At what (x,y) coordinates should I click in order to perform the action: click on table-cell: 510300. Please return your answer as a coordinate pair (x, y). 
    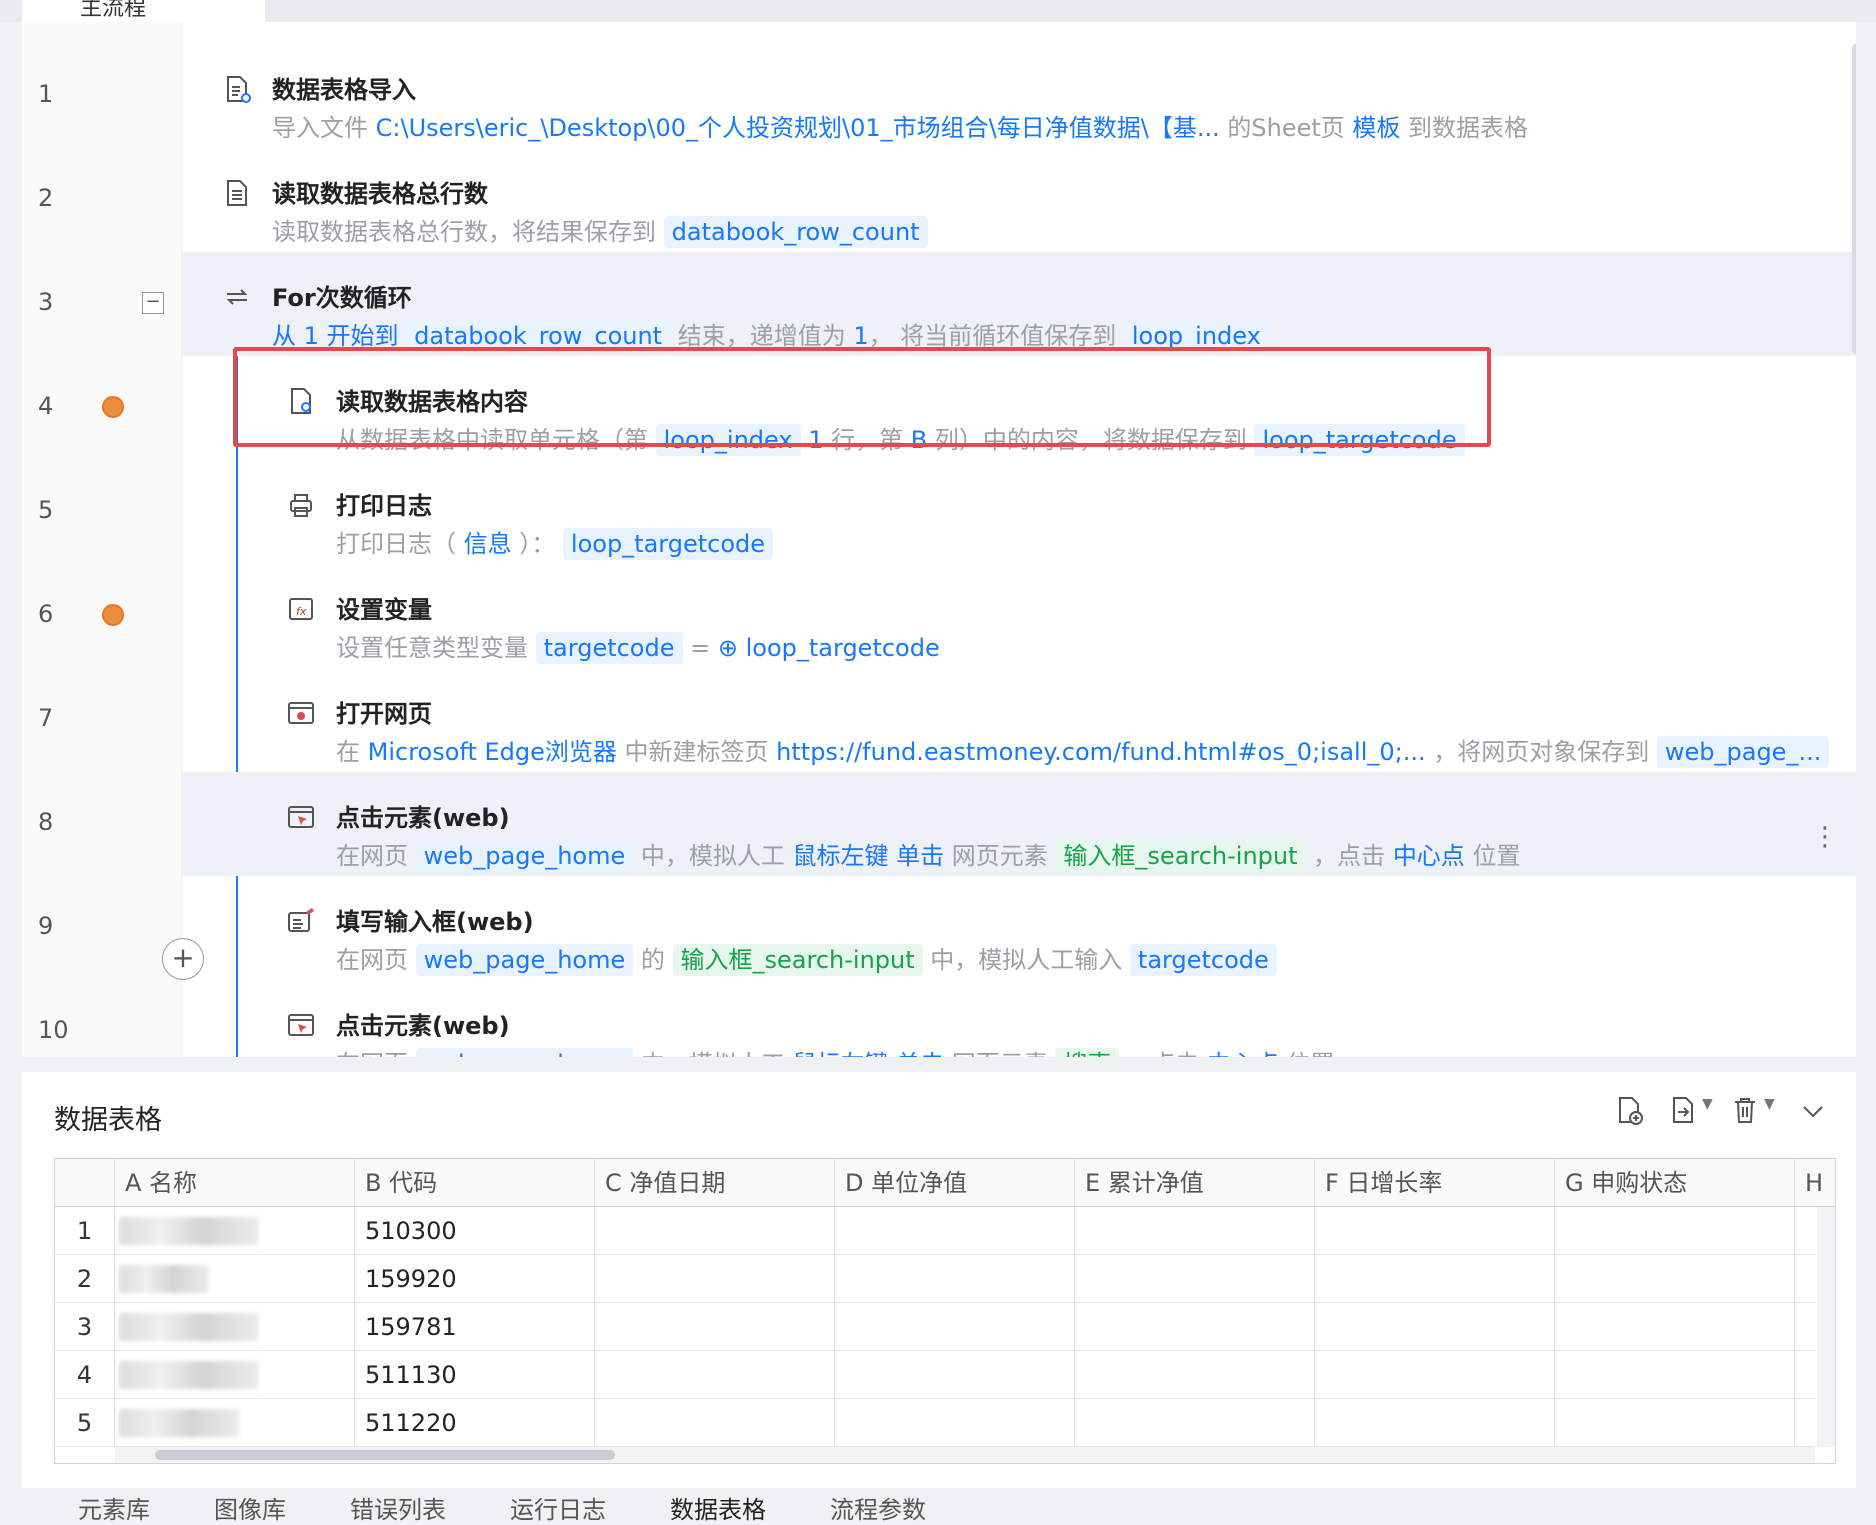
    Looking at the image, I should click on (475, 1231).